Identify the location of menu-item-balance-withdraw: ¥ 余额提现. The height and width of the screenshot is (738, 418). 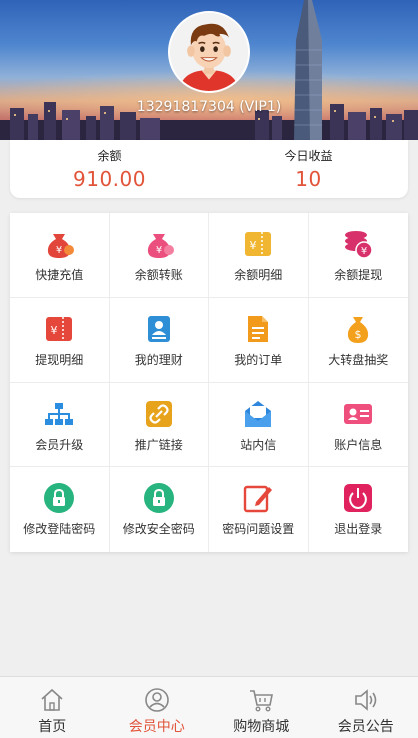
(358, 255).